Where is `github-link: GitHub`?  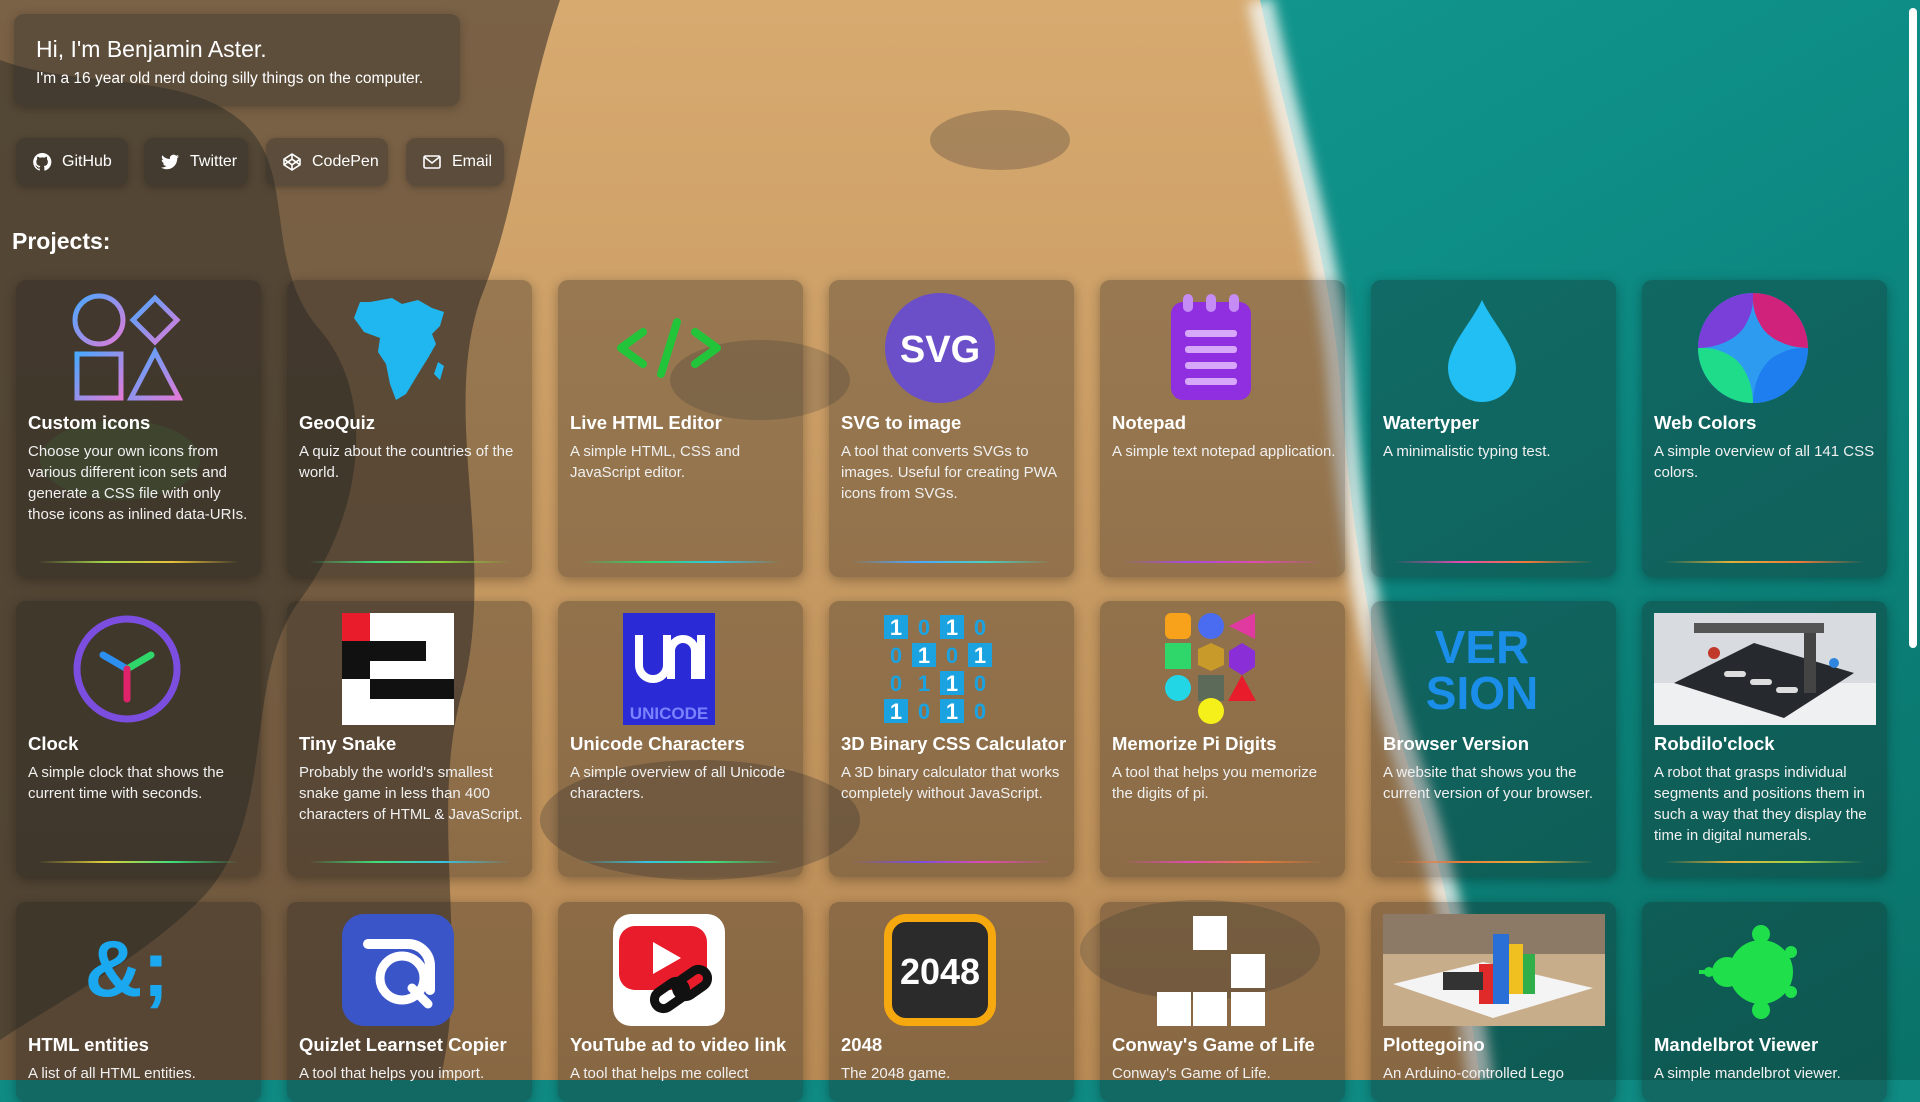 github-link: GitHub is located at coordinates (72, 162).